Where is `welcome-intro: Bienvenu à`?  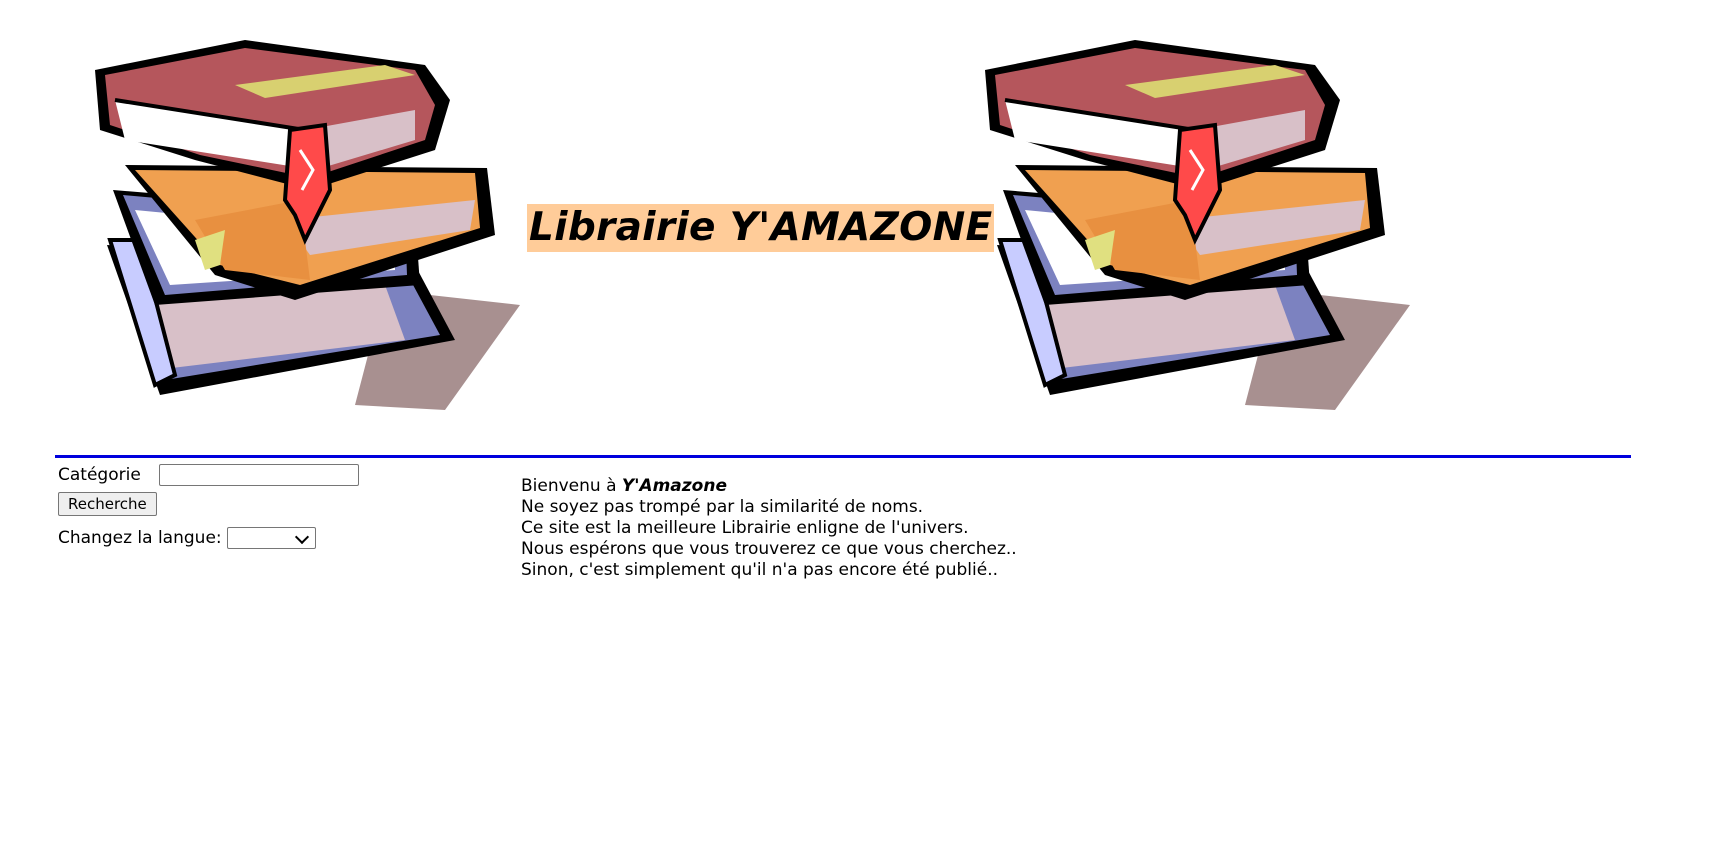 welcome-intro: Bienvenu à is located at coordinates (571, 486).